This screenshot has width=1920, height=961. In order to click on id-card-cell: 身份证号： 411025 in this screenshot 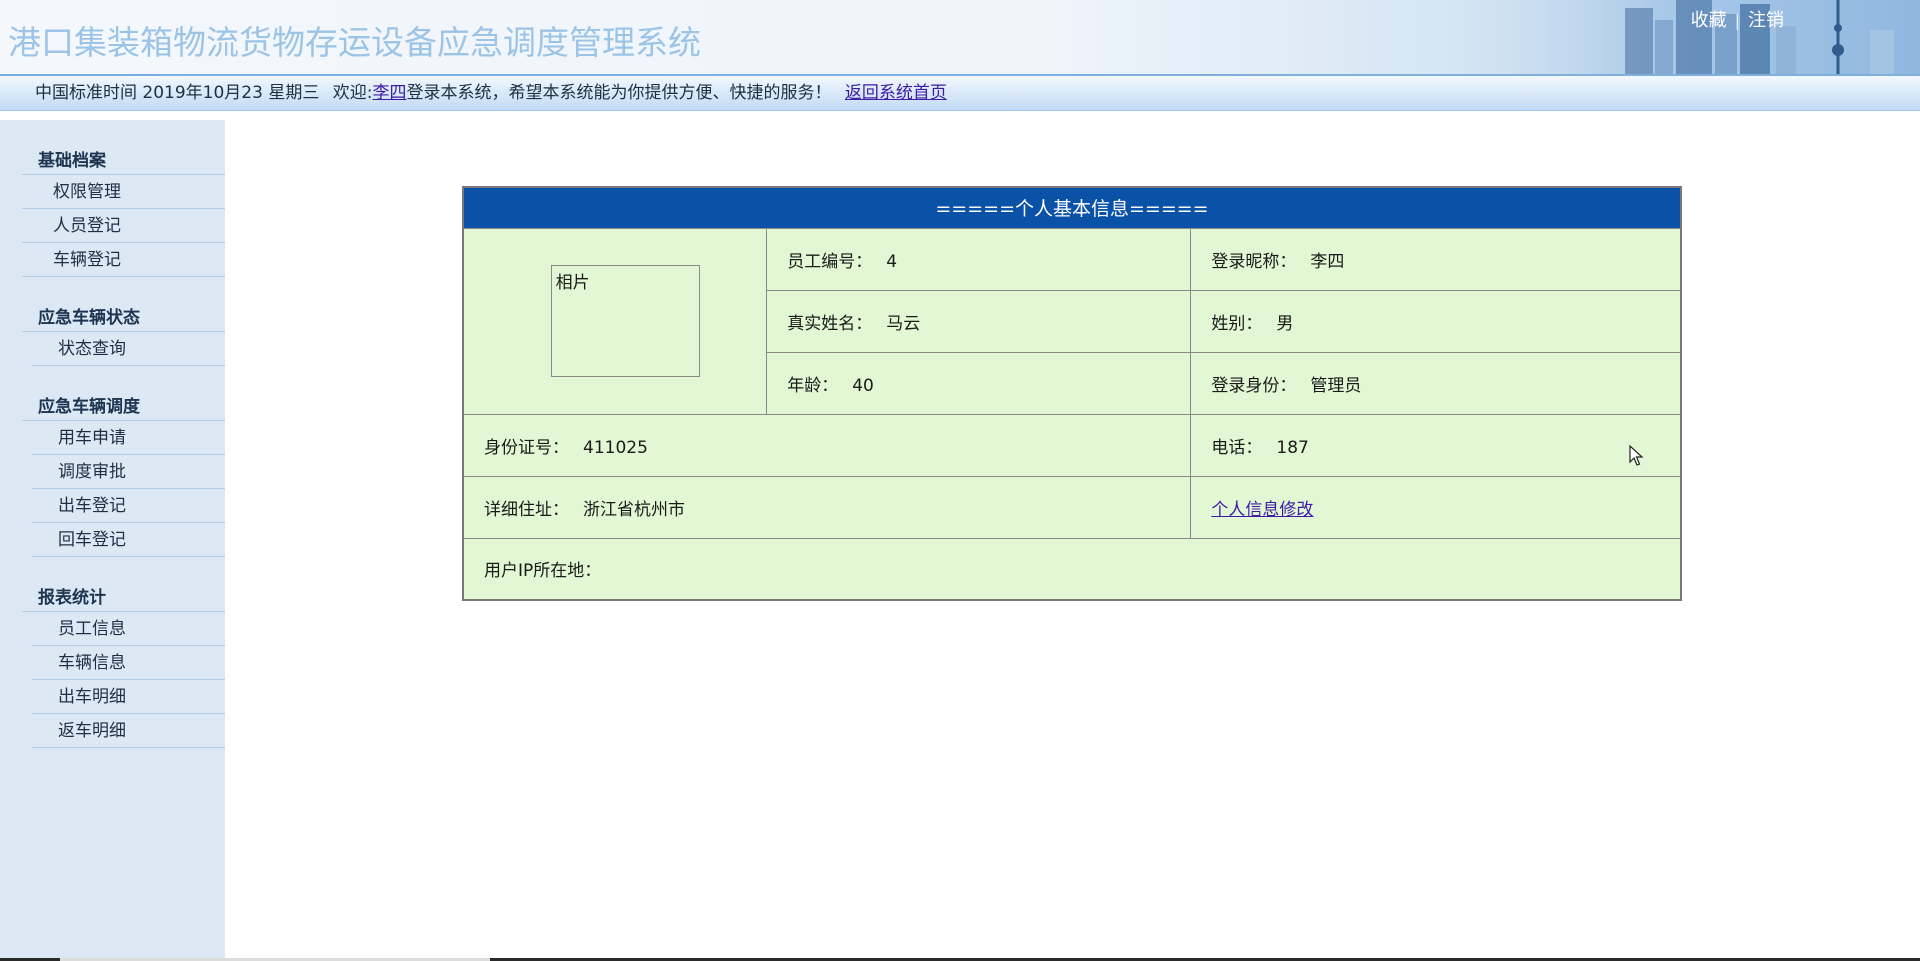, I will do `click(827, 445)`.